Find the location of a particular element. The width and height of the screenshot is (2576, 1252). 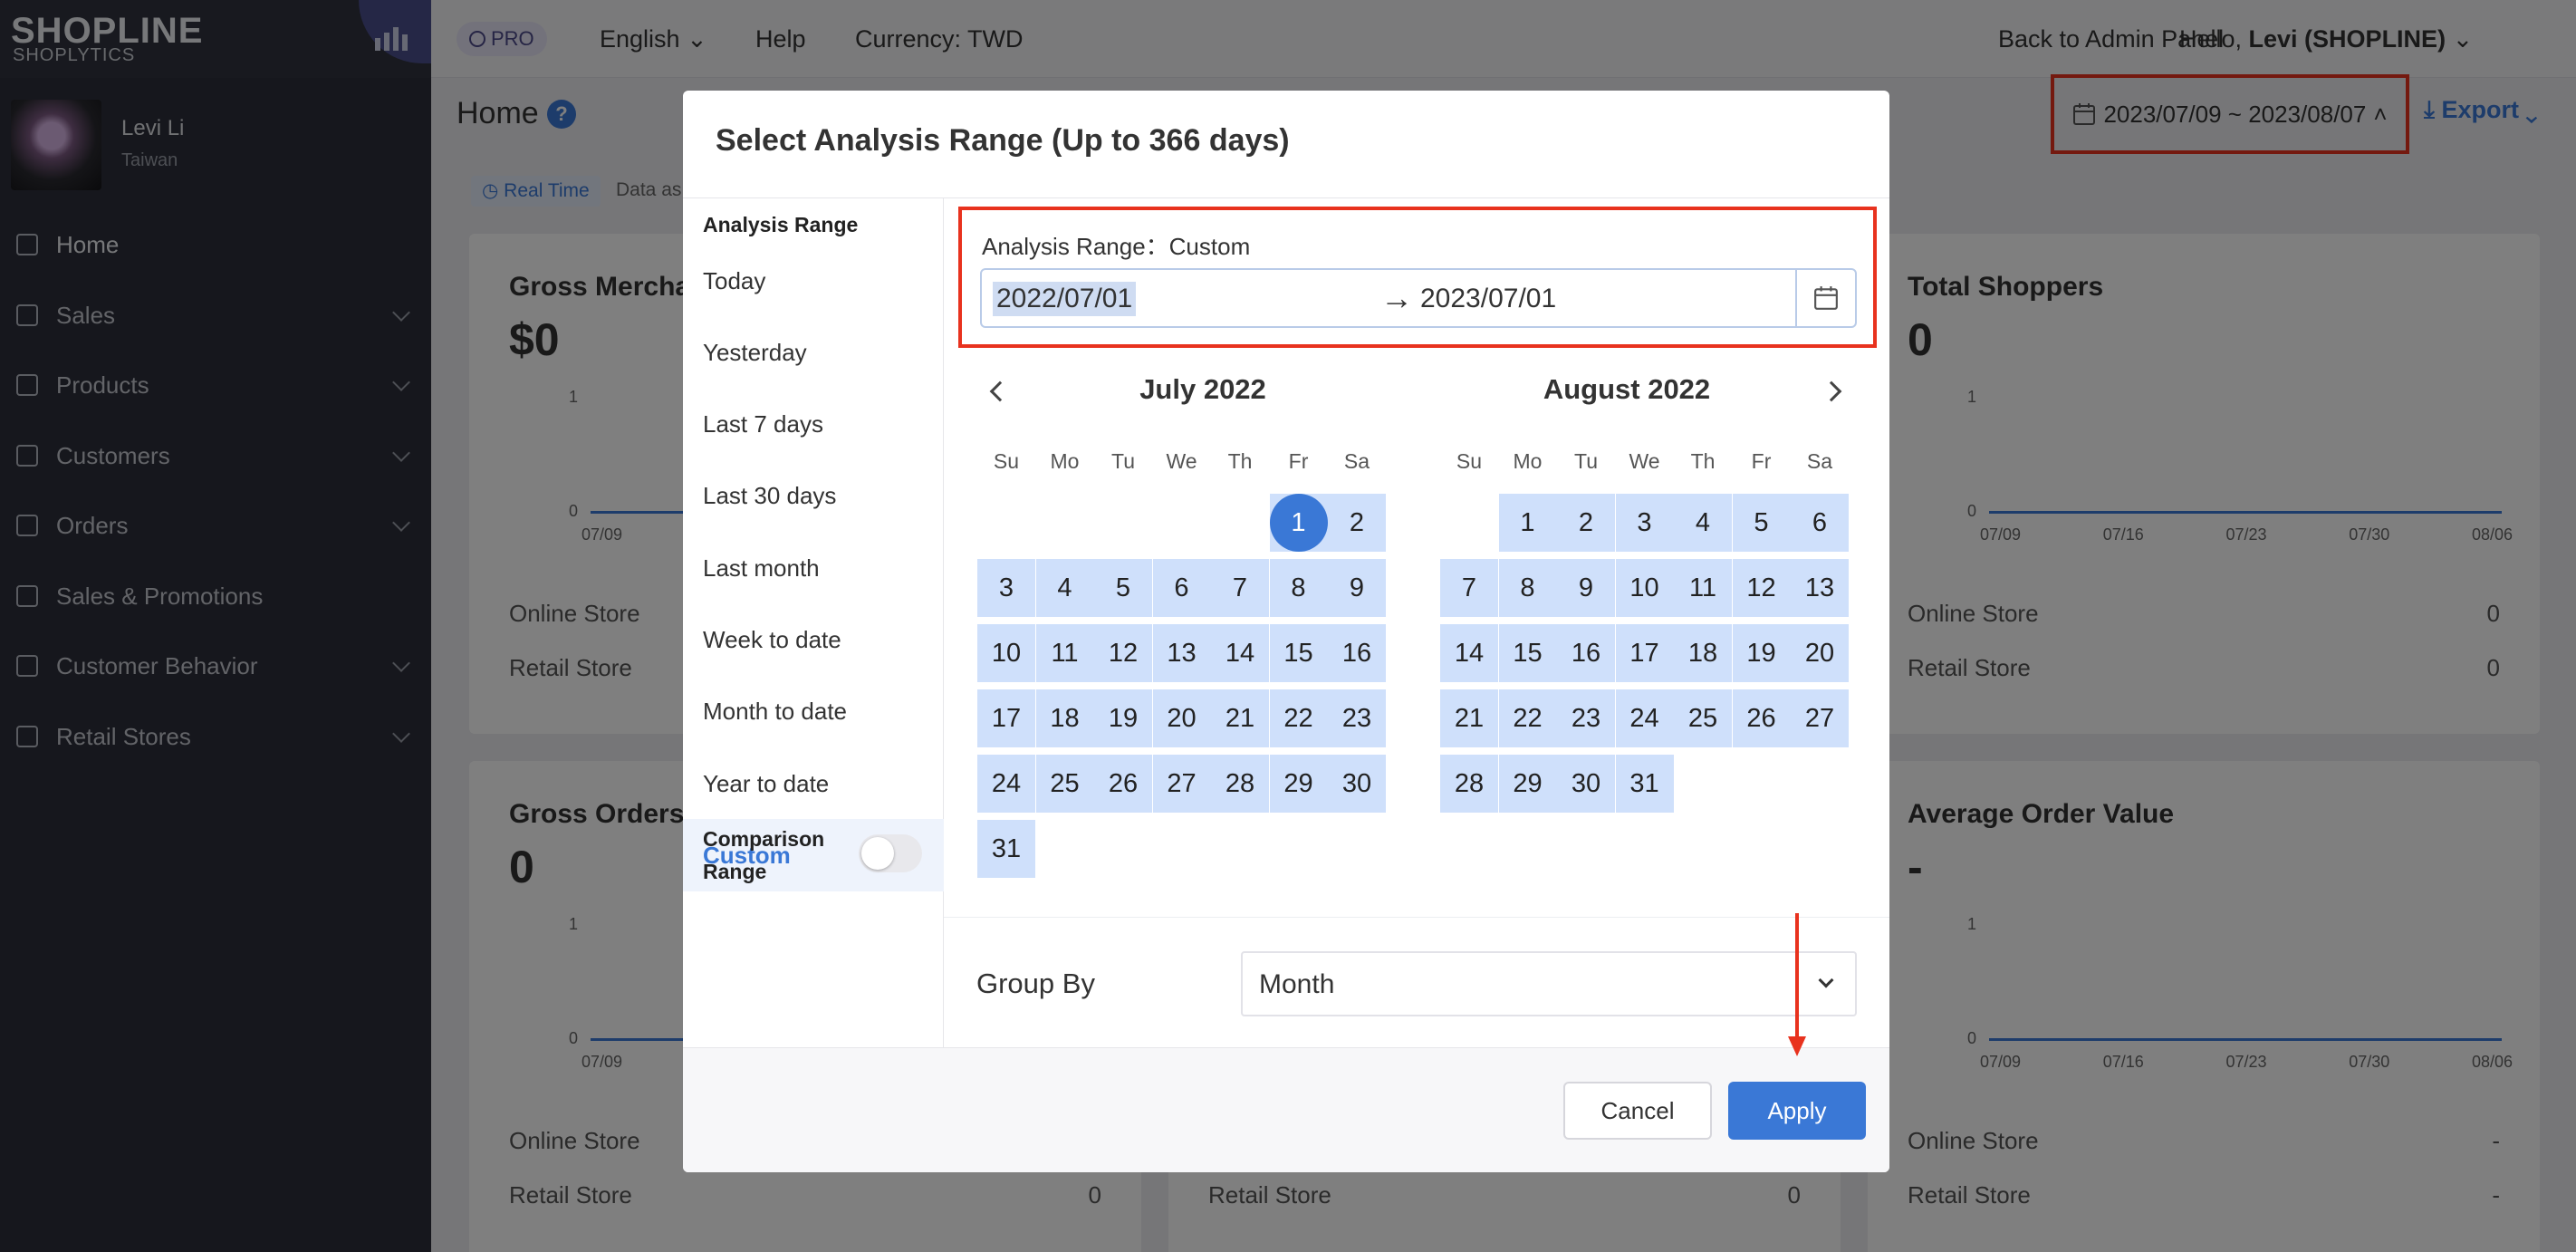

end-date-field: 2023/07/01 is located at coordinates (1488, 299).